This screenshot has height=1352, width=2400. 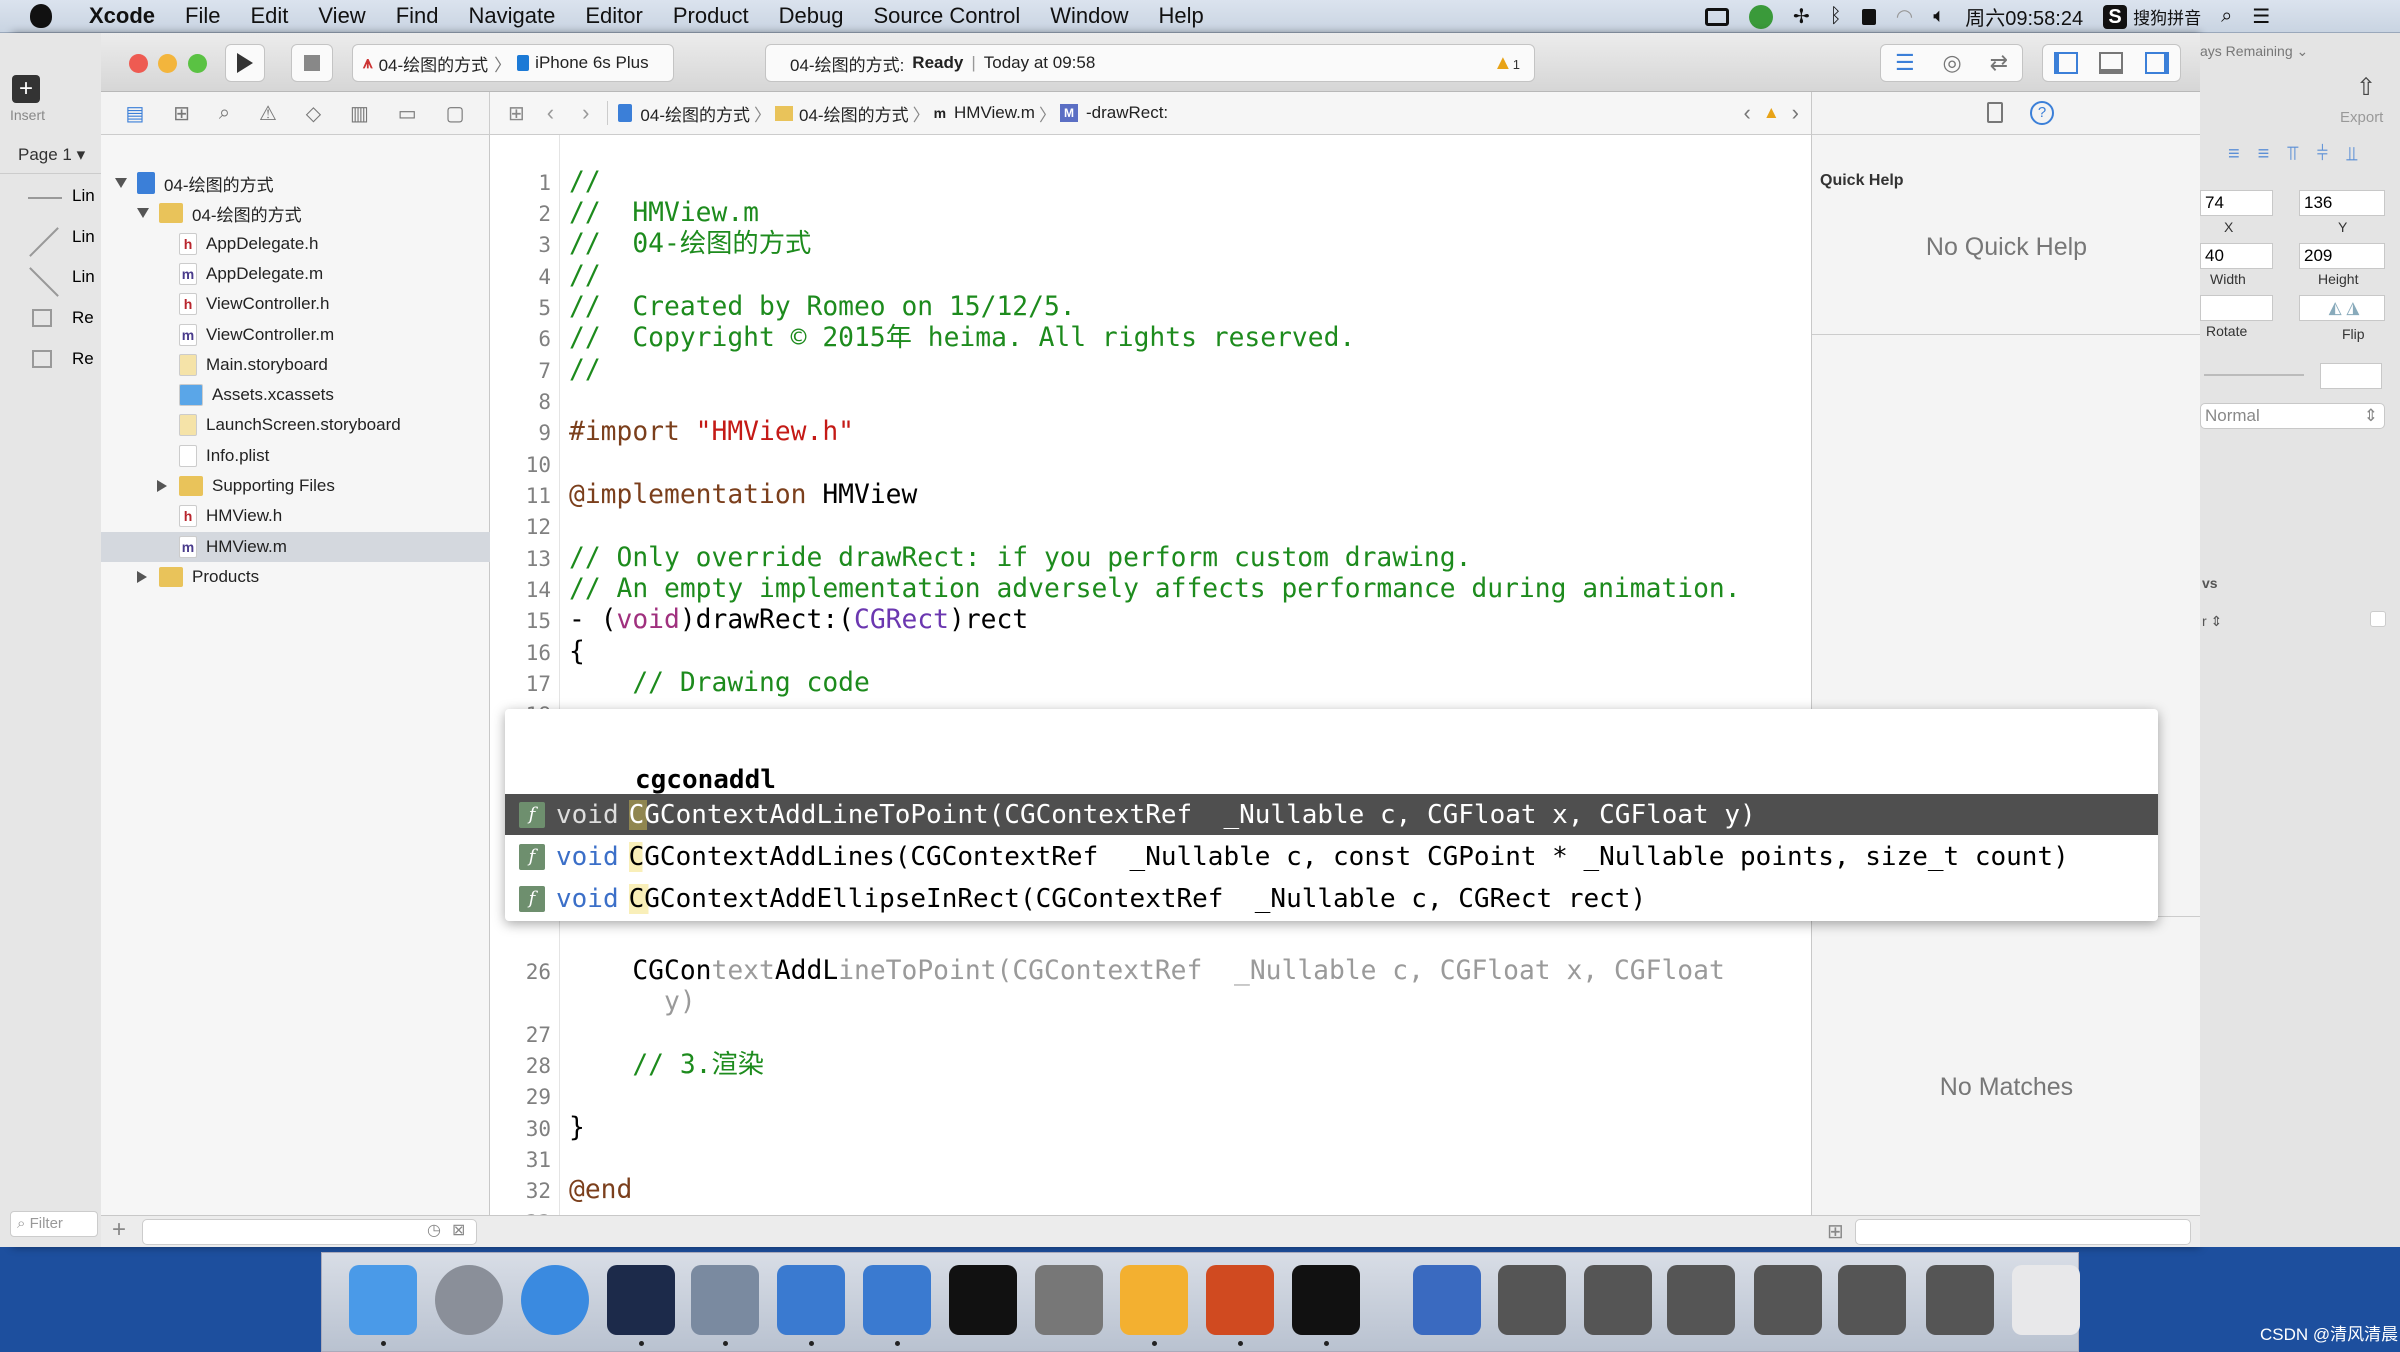 I want to click on zoom-button, so click(x=197, y=63).